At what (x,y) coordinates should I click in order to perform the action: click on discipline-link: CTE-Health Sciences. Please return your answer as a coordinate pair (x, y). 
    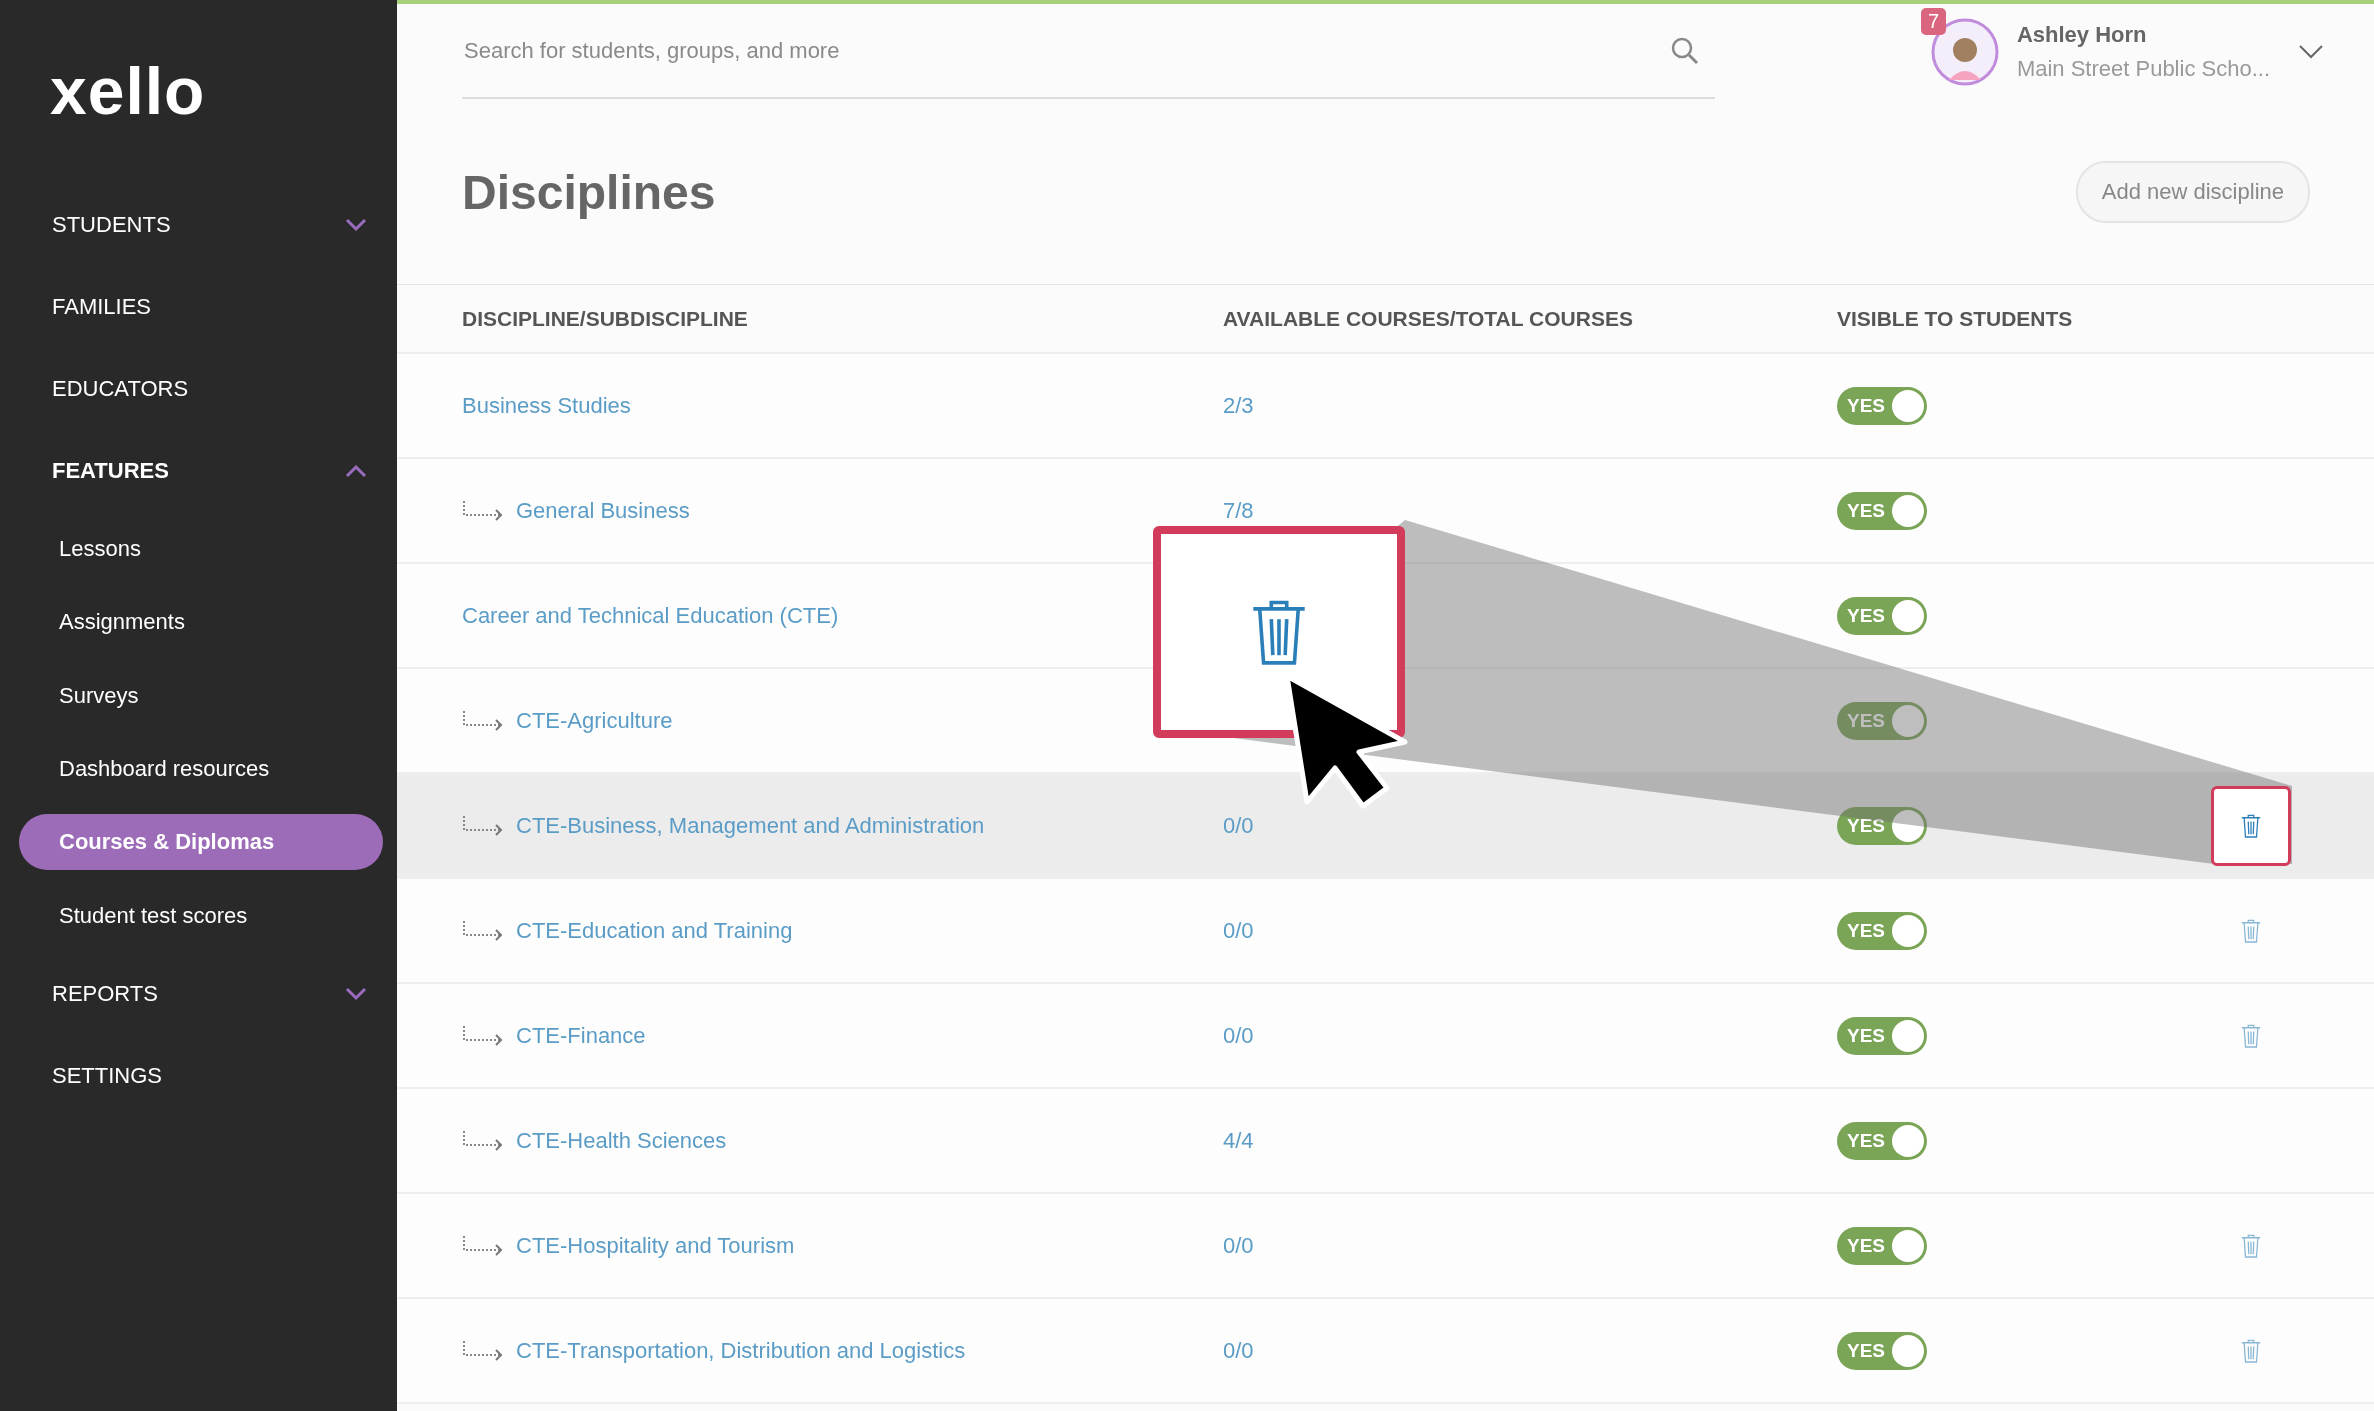
    Looking at the image, I should click on (621, 1140).